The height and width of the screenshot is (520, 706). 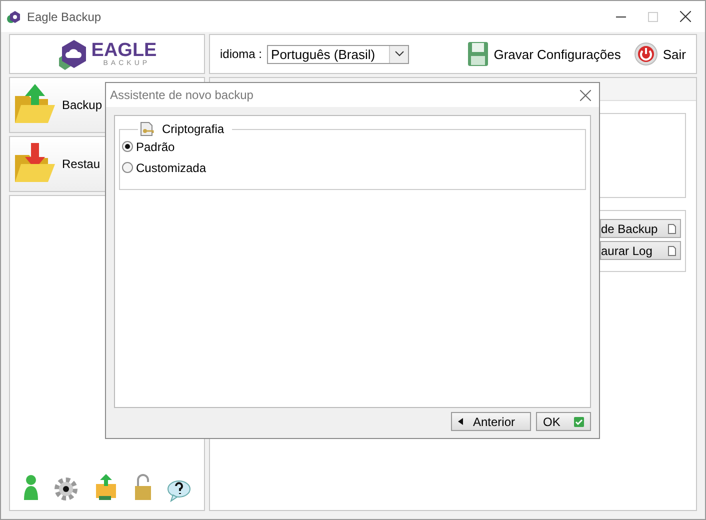 I want to click on language-label: idioma :, so click(x=241, y=54).